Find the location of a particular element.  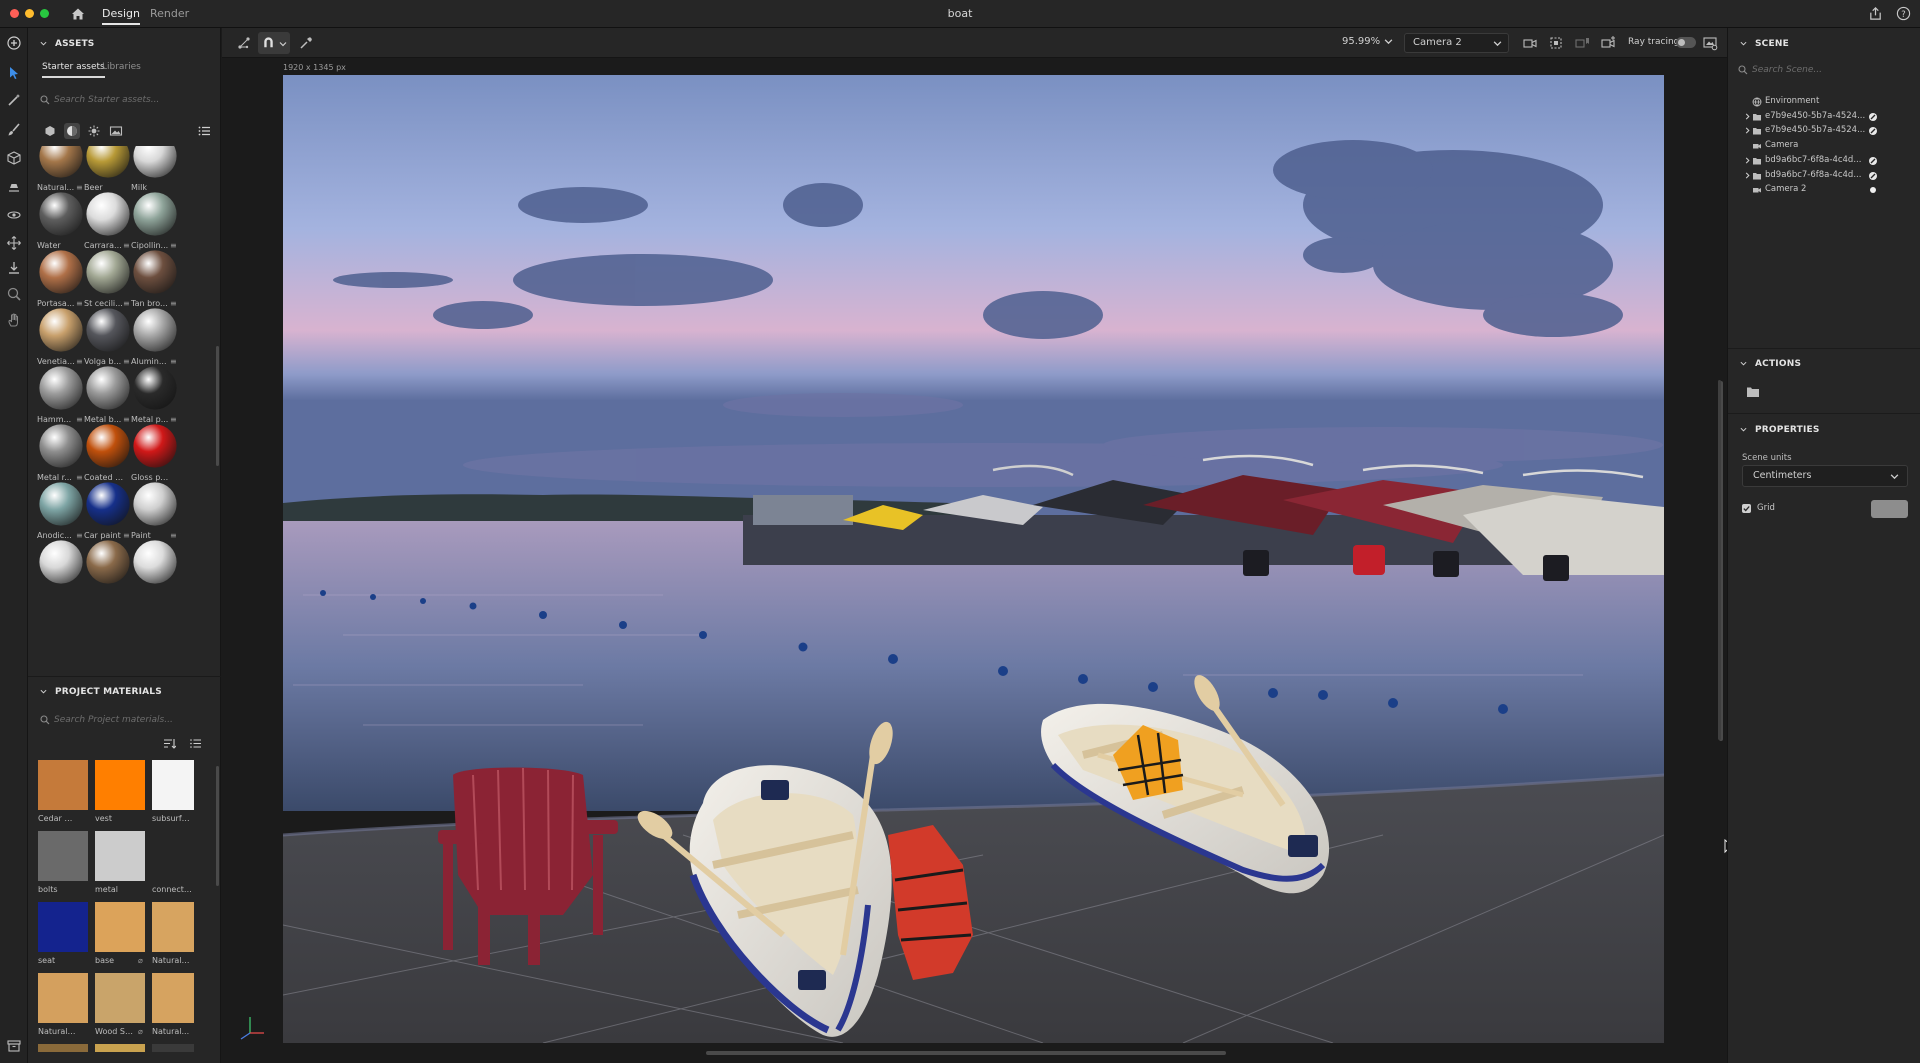

eyedropper-icon is located at coordinates (306, 43).